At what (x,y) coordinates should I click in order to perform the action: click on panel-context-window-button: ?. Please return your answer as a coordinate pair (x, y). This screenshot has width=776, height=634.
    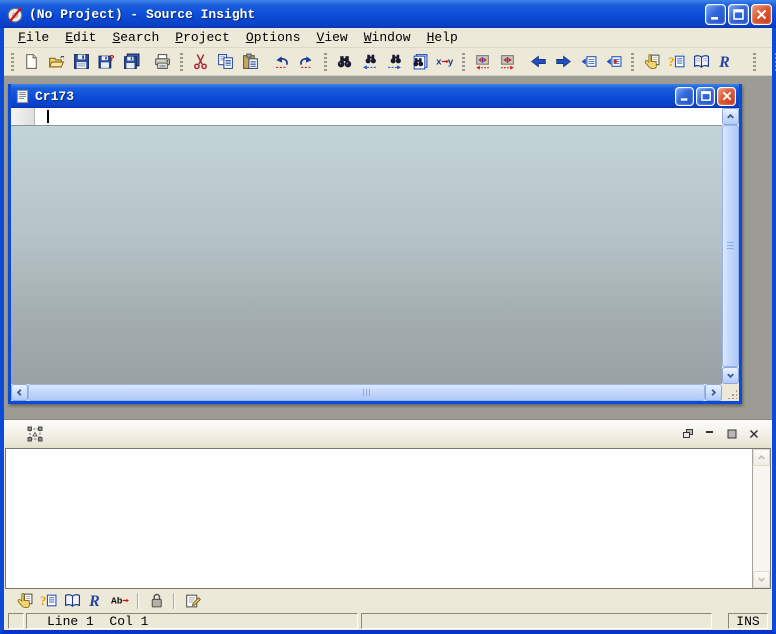
    Looking at the image, I should click on (48, 600).